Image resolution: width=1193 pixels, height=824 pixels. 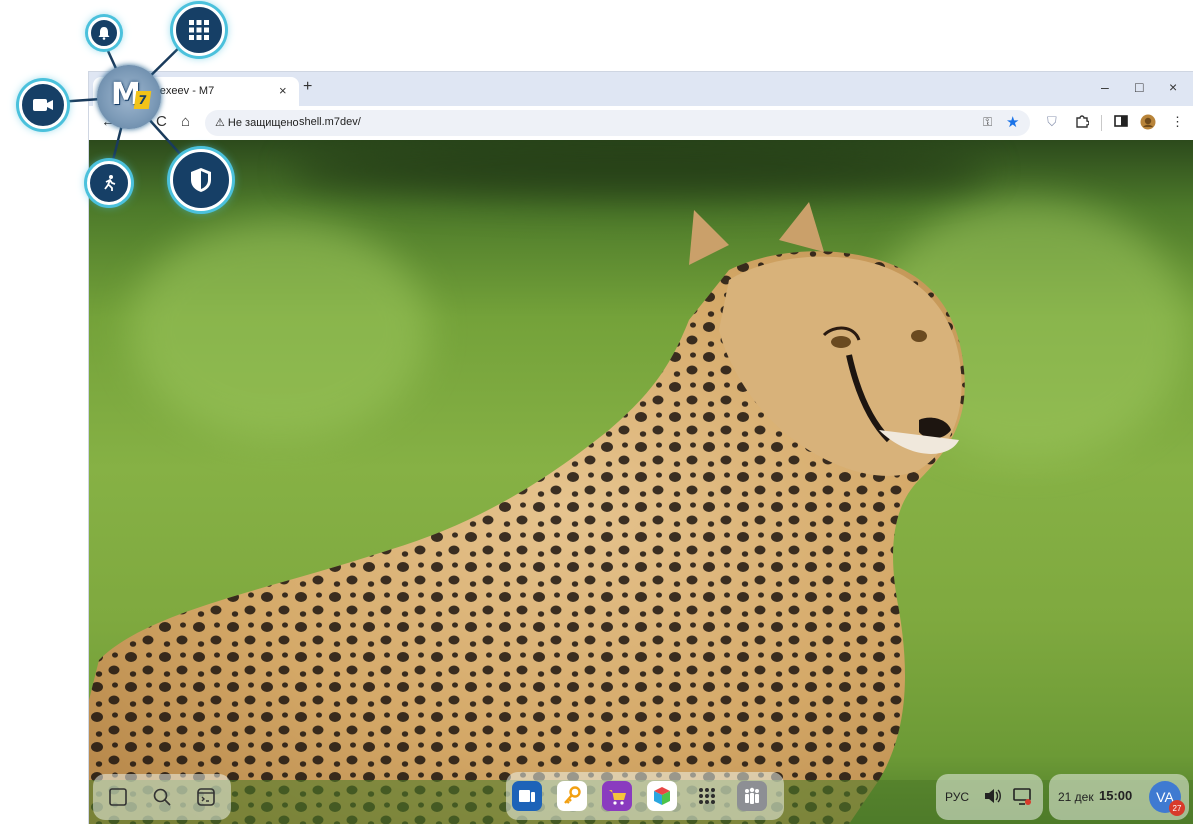 I want to click on system-tray: РУС, so click(x=989, y=797).